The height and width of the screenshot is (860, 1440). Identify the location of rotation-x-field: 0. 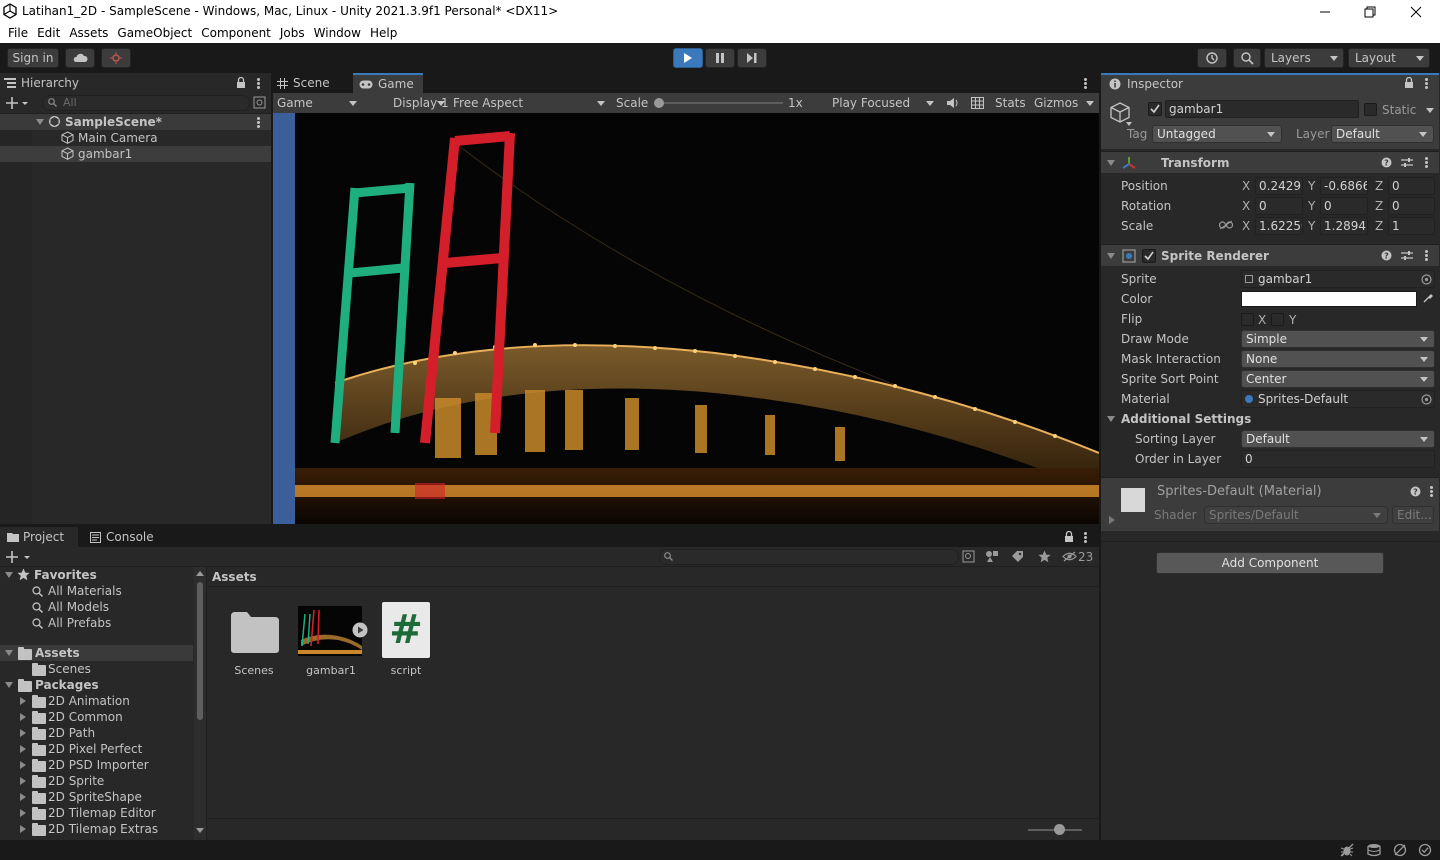
(1279, 206).